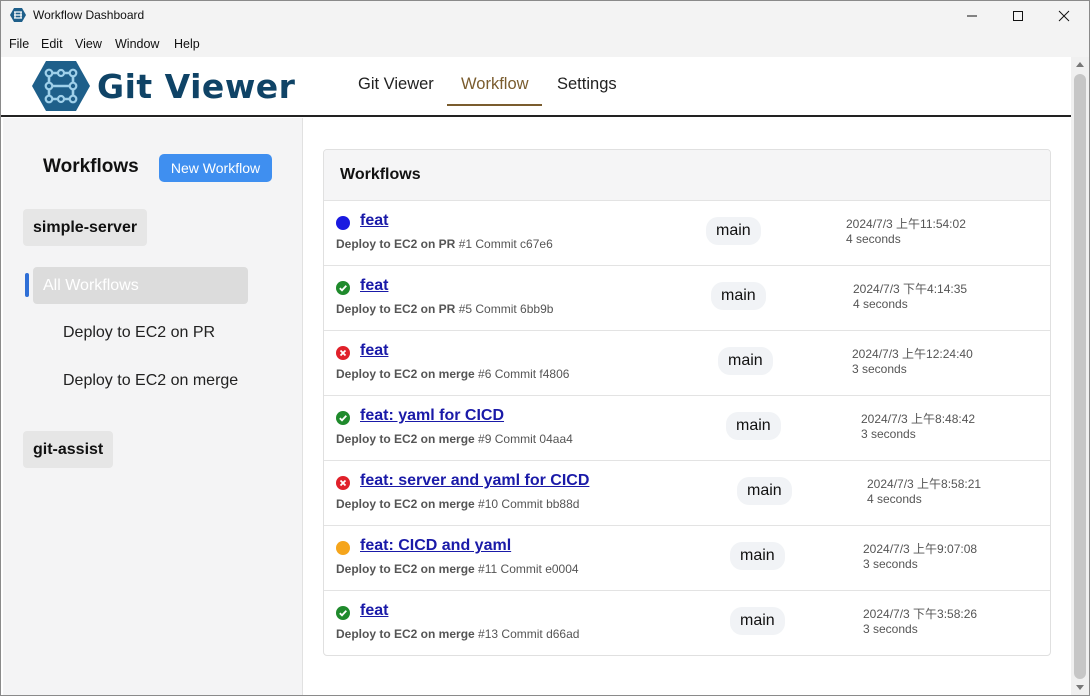  What do you see at coordinates (488, 504) in the screenshot?
I see `run-number: #10` at bounding box center [488, 504].